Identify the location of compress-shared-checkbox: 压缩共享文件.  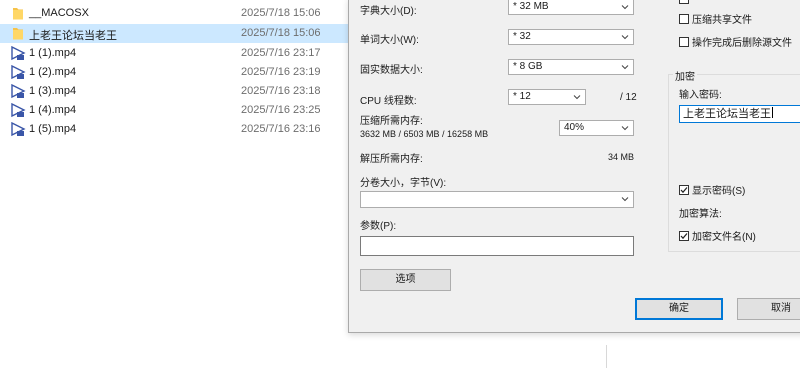
(715, 18).